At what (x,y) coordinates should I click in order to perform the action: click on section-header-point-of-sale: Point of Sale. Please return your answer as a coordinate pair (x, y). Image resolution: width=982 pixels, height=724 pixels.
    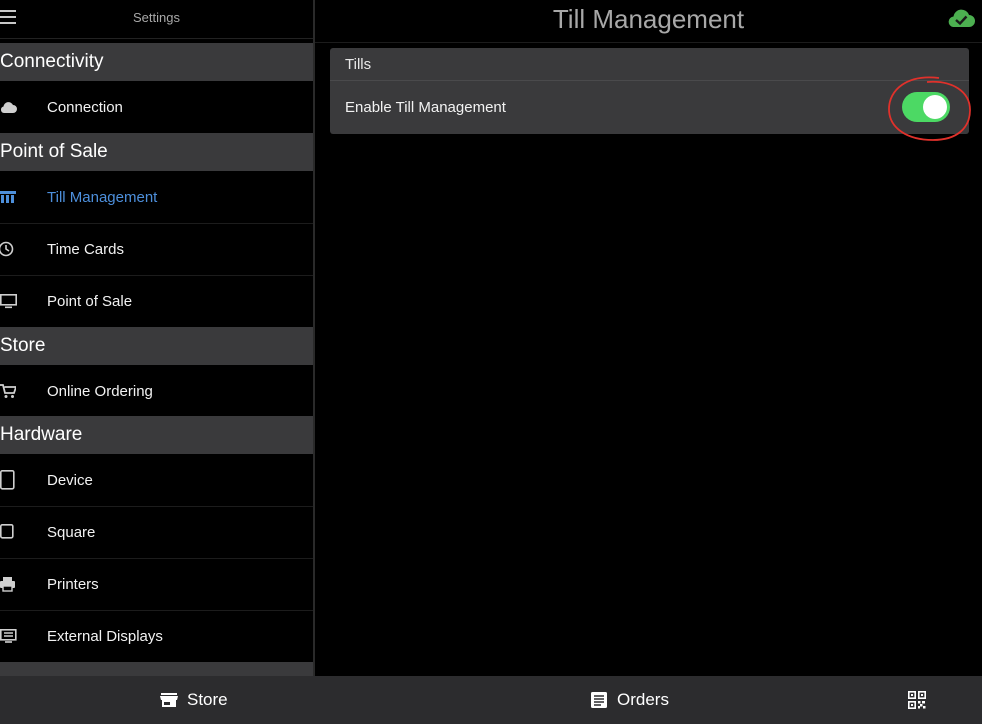
    Looking at the image, I should click on (156, 152).